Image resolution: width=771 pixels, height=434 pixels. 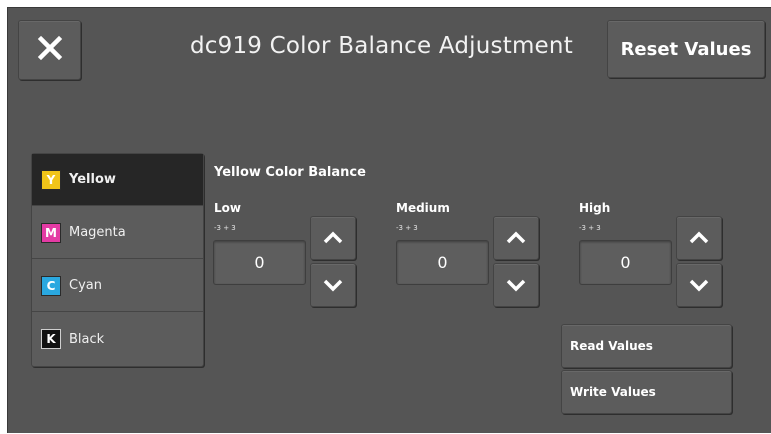 What do you see at coordinates (442, 262) in the screenshot?
I see `medium-value-field: 0` at bounding box center [442, 262].